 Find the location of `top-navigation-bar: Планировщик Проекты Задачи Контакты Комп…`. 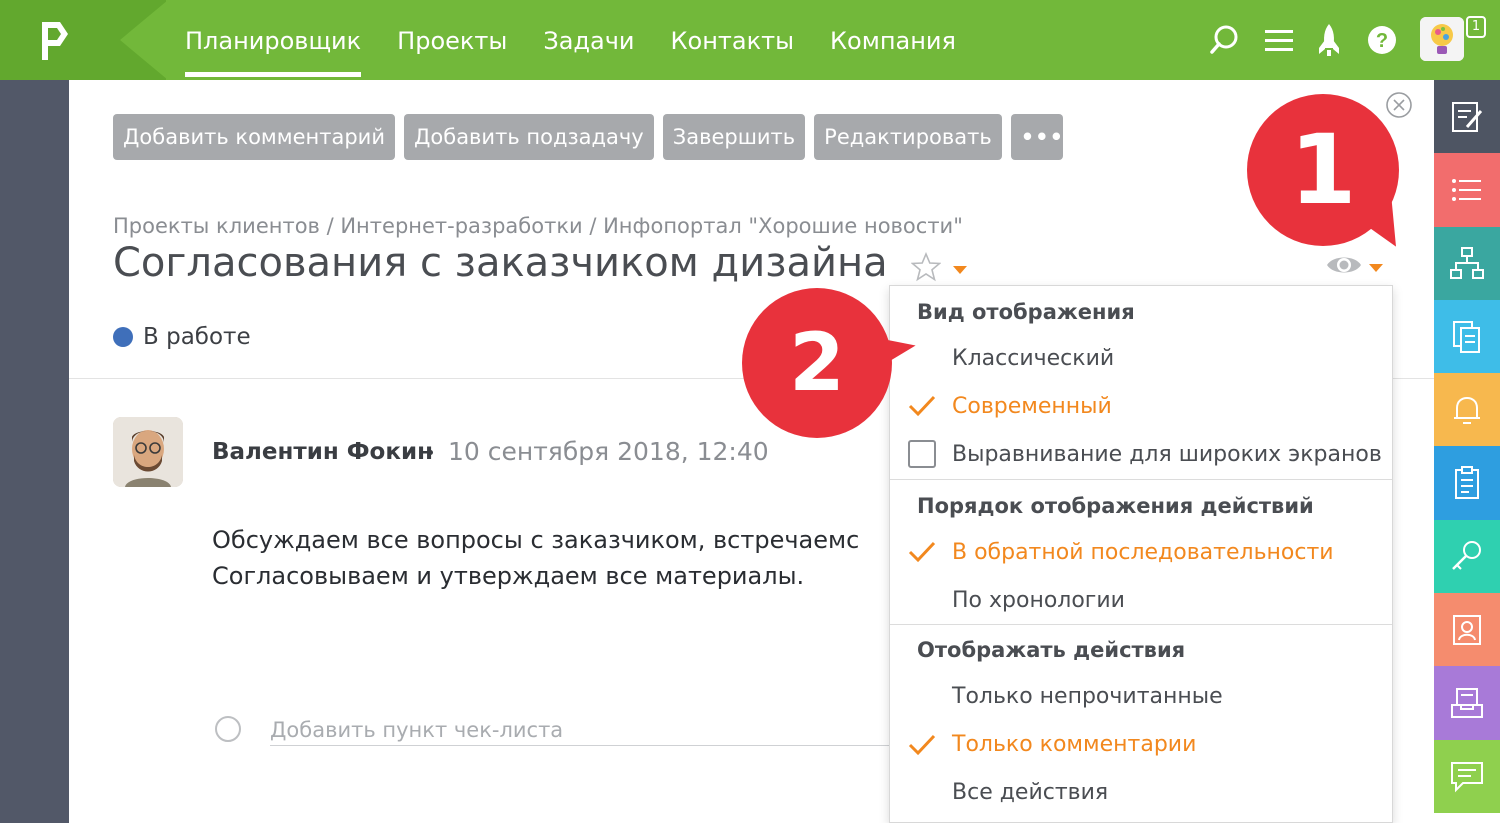

top-navigation-bar: Планировщик Проекты Задачи Контакты Комп… is located at coordinates (750, 40).